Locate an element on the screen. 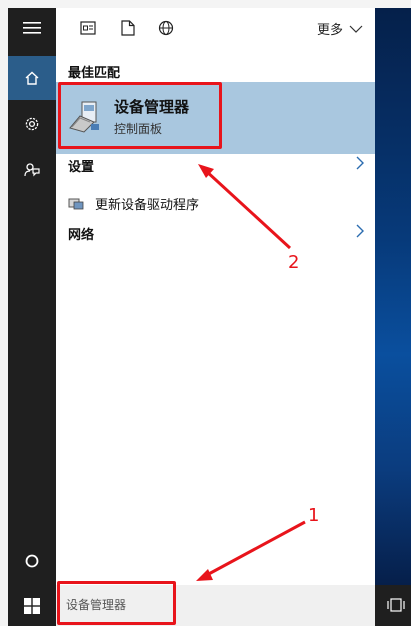 Image resolution: width=411 pixels, height=626 pixels. annotation-label-1: 1 is located at coordinates (314, 515).